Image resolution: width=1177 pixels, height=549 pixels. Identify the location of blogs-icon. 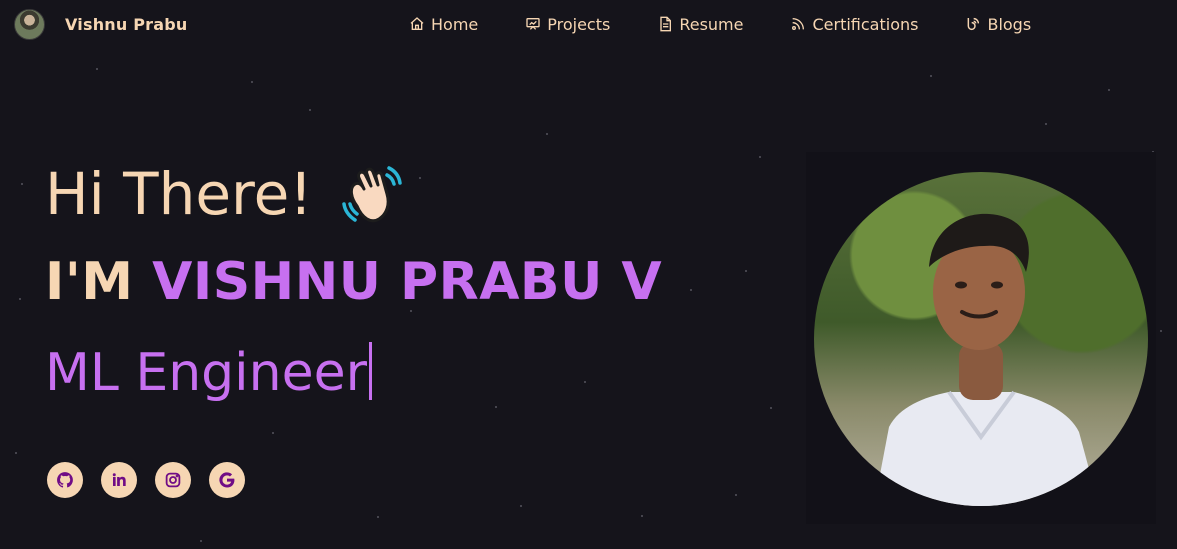
(974, 24).